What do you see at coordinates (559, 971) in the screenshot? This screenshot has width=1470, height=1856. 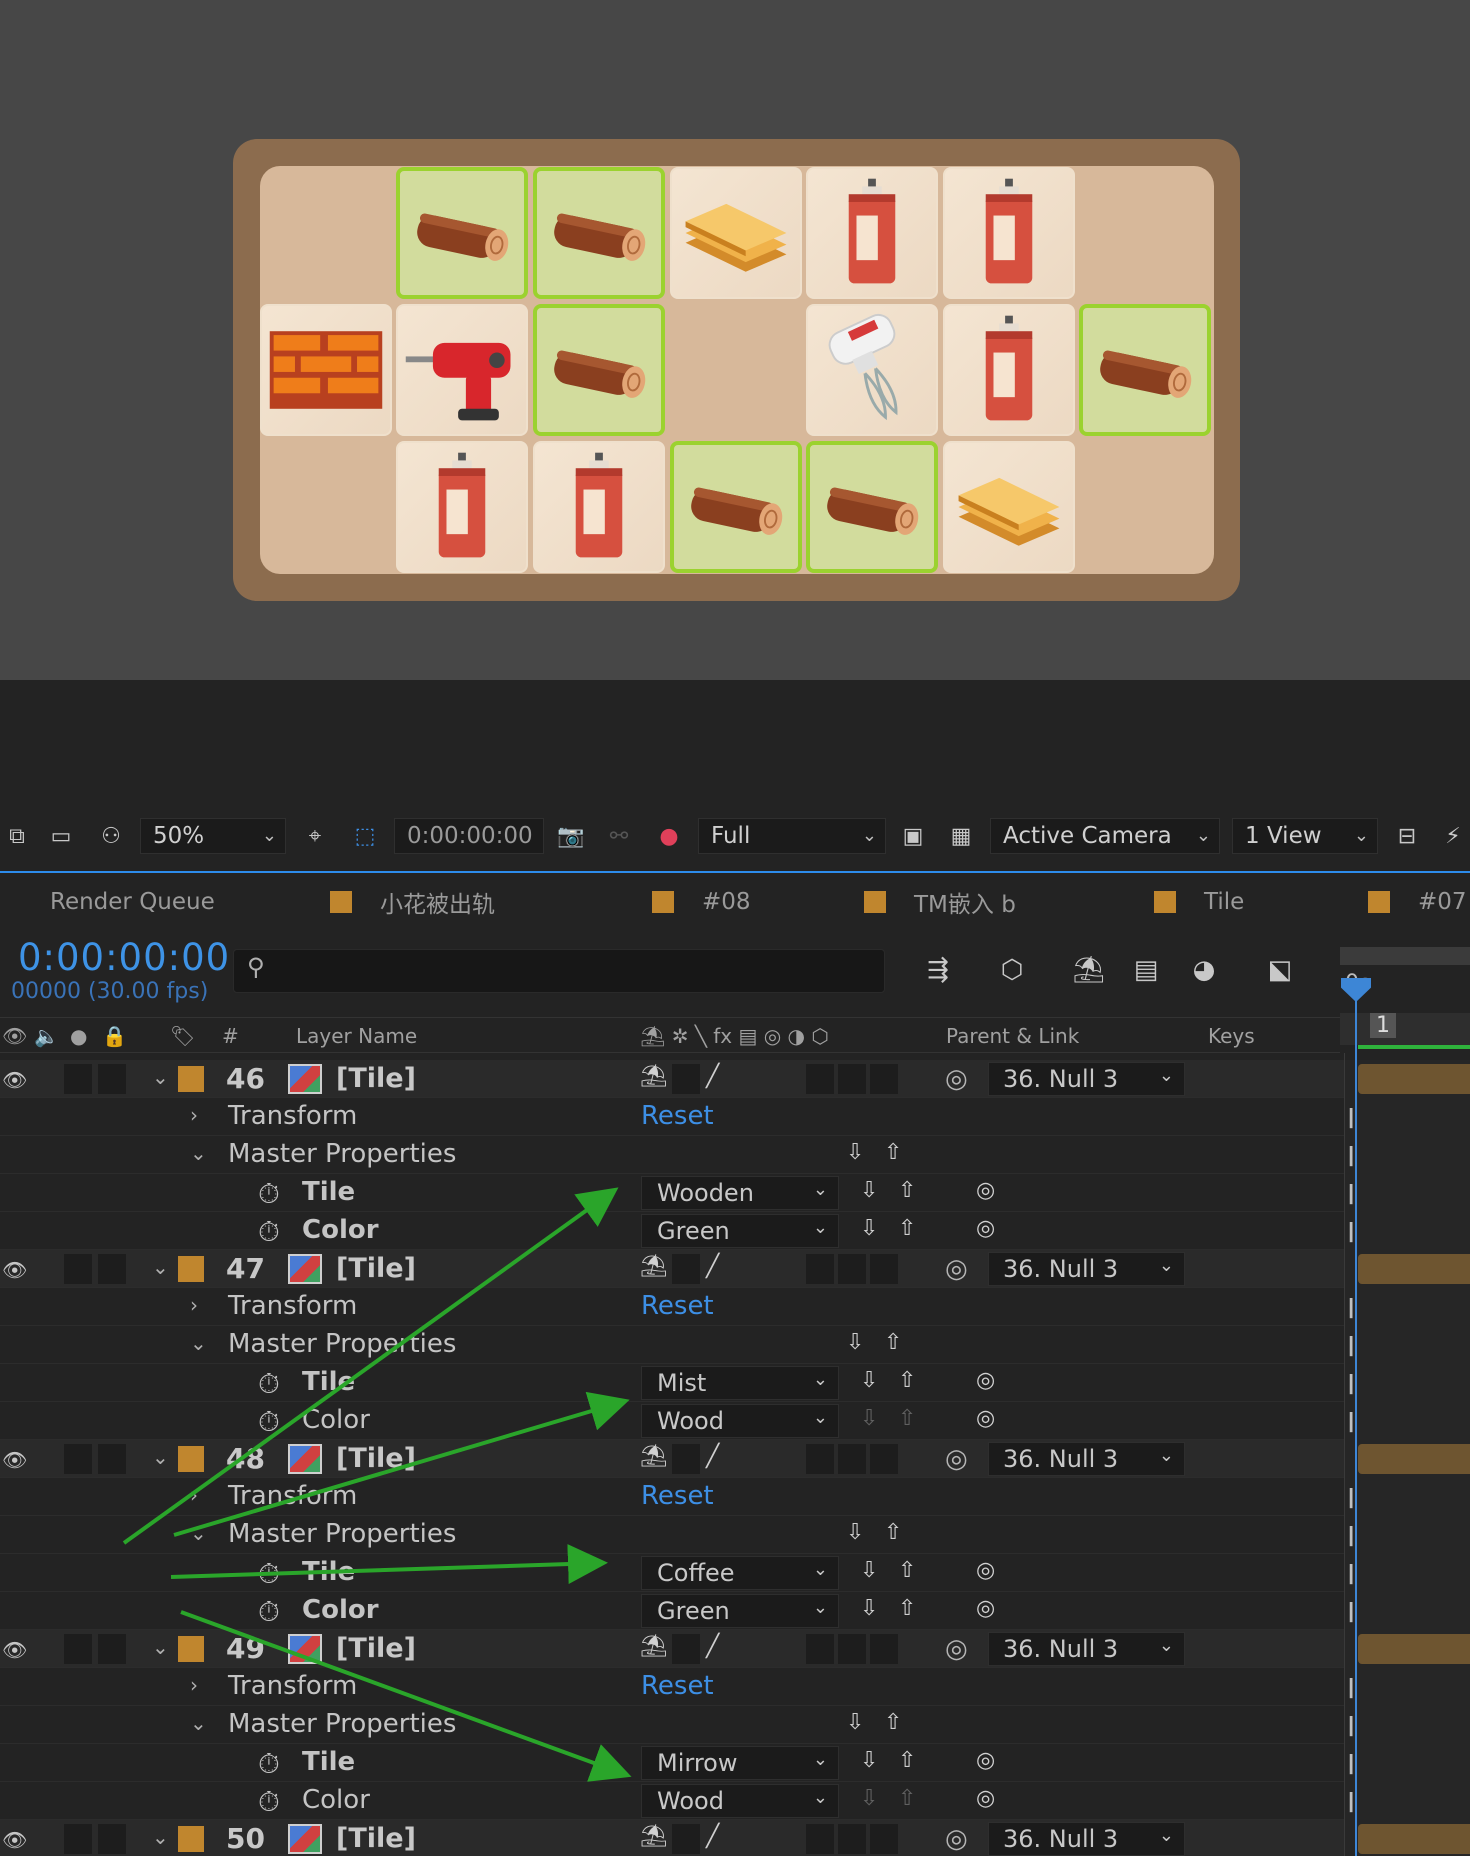 I see `layer-search-input` at bounding box center [559, 971].